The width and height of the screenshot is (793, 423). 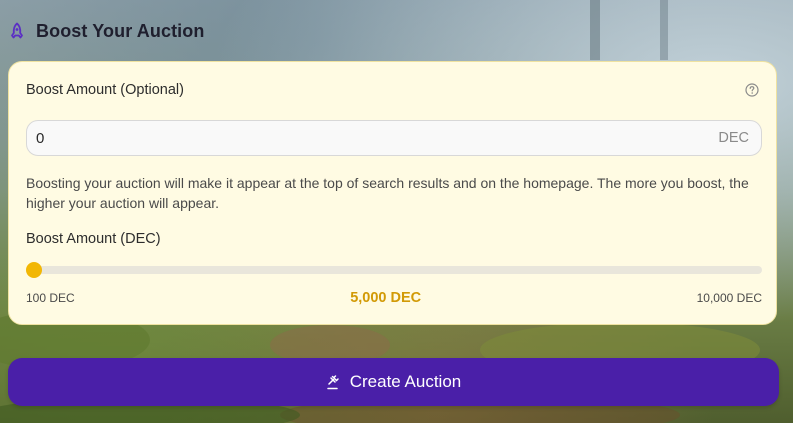 I want to click on slider-current-value: 5,000 DEC, so click(x=386, y=298).